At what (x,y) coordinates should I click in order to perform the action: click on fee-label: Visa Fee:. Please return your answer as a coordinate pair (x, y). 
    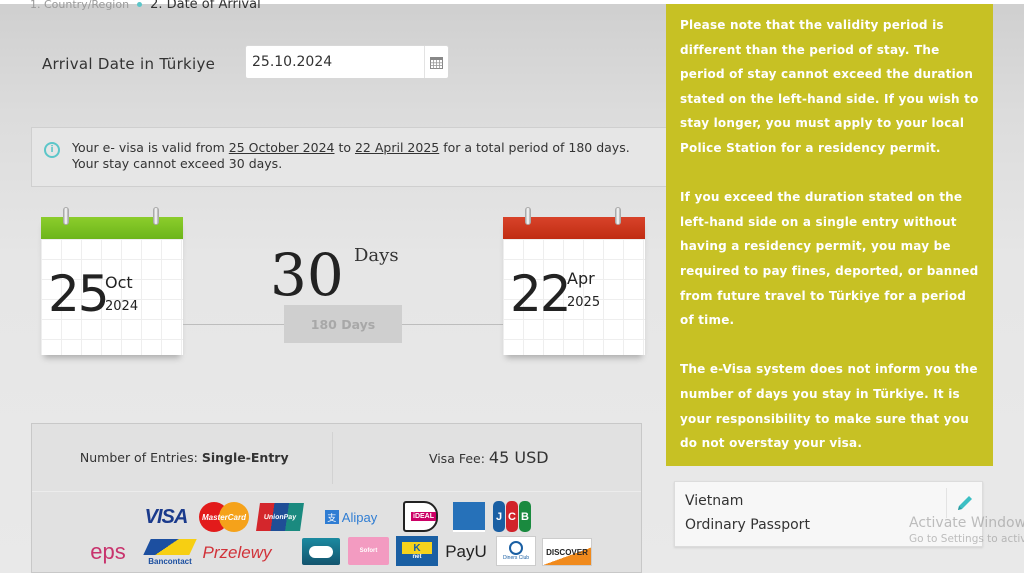
    Looking at the image, I should click on (458, 458).